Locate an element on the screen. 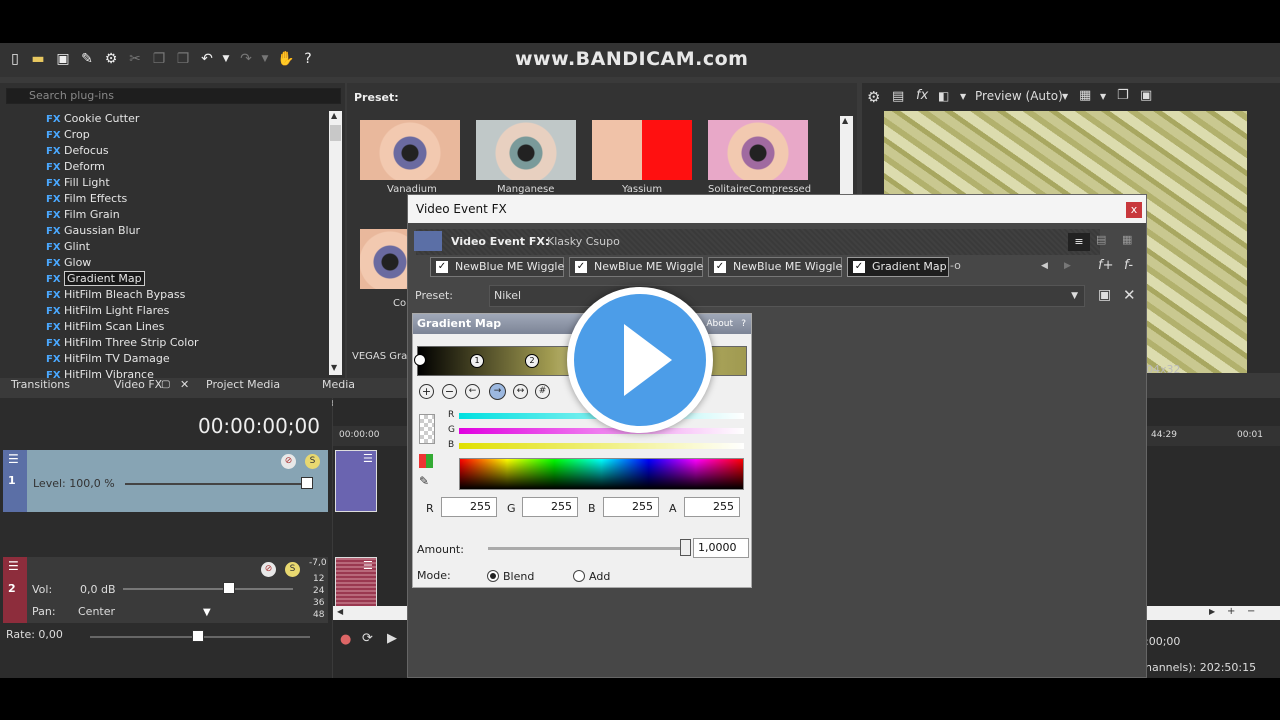 The image size is (1280, 720). pan-slider-thumb: ▼ is located at coordinates (207, 612).